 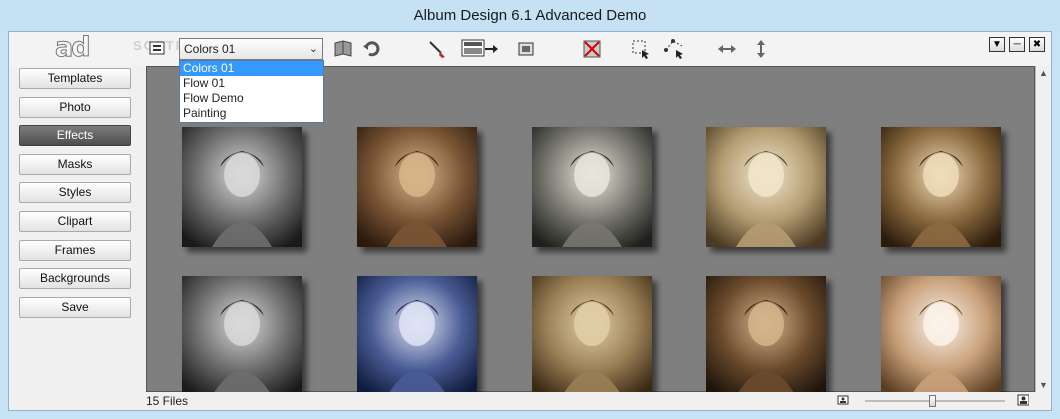 I want to click on sidebar-item-frames: Frames, so click(x=75, y=250).